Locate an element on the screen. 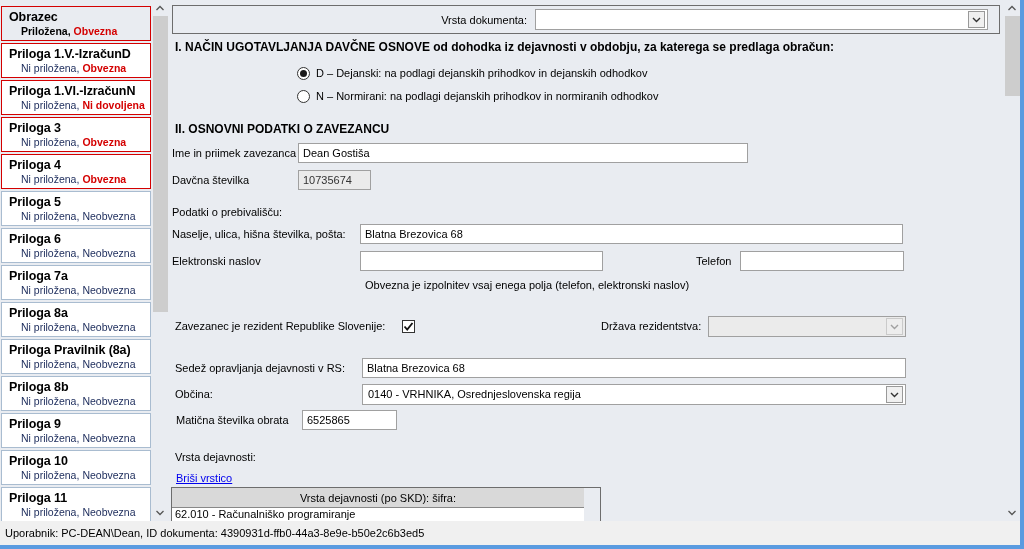 This screenshot has height=549, width=1024. field-label: Zavezanec je rezident Republike Slovenije: is located at coordinates (280, 326).